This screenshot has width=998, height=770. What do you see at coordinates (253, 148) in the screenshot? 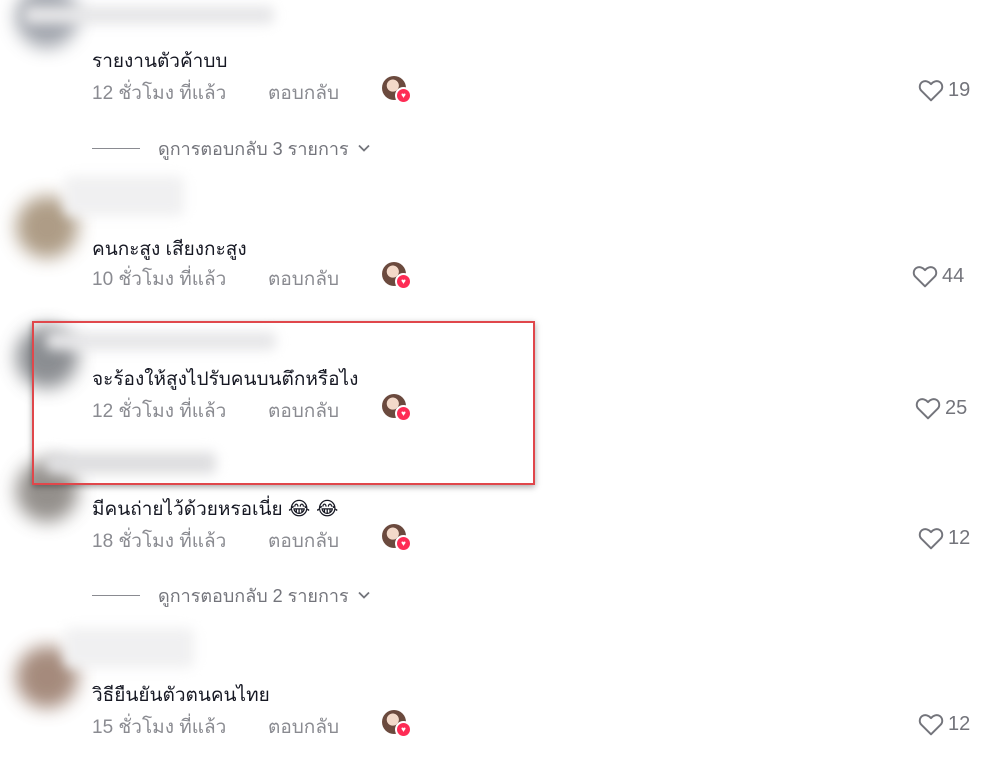
I see `view-replies-label: ดูการตอบกลับ 3 รายการ` at bounding box center [253, 148].